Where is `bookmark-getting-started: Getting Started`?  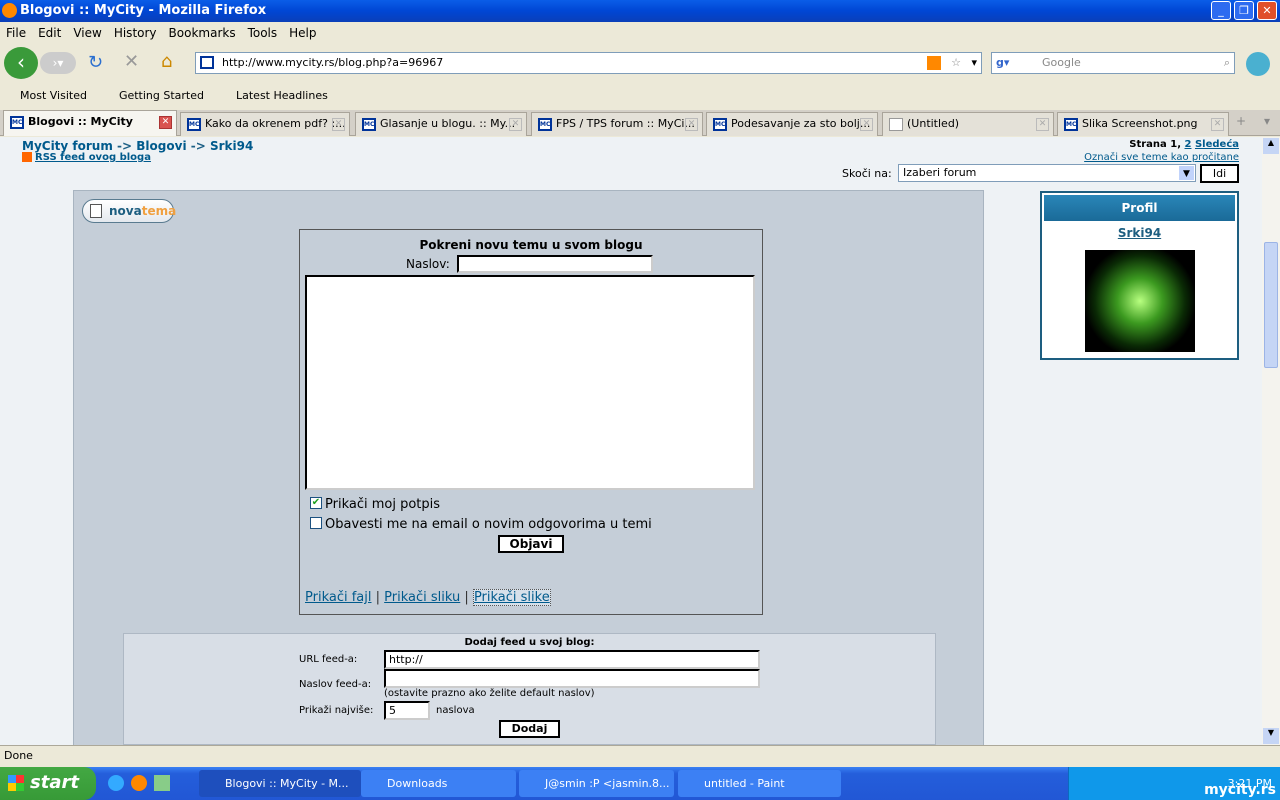
bookmark-getting-started: Getting Started is located at coordinates (161, 95).